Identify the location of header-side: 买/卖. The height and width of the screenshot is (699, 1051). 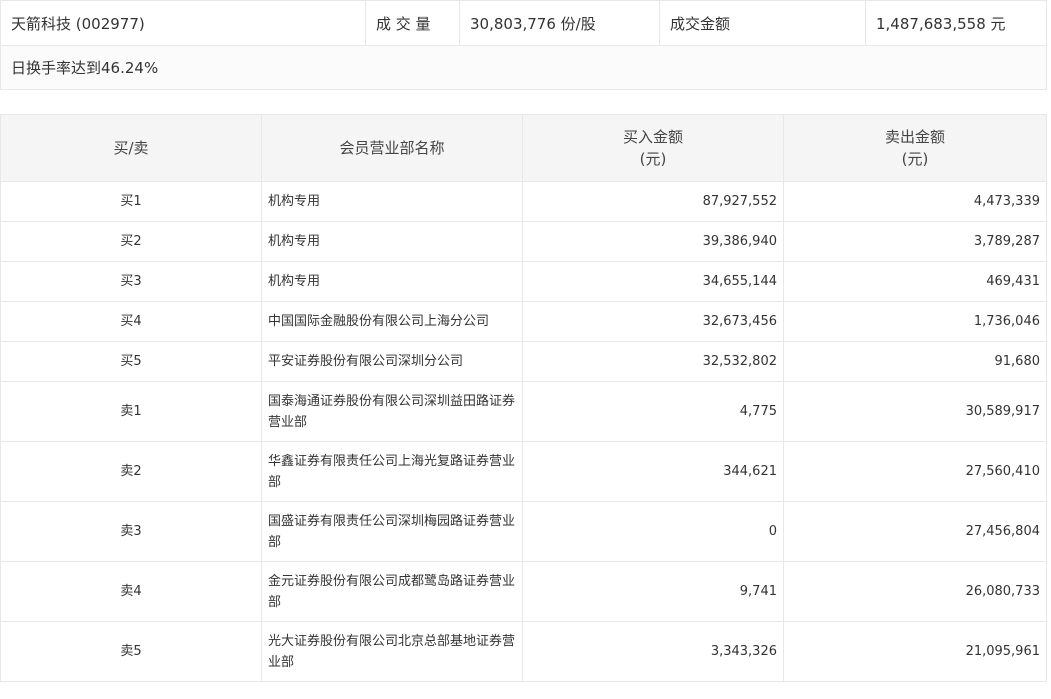
(131, 148).